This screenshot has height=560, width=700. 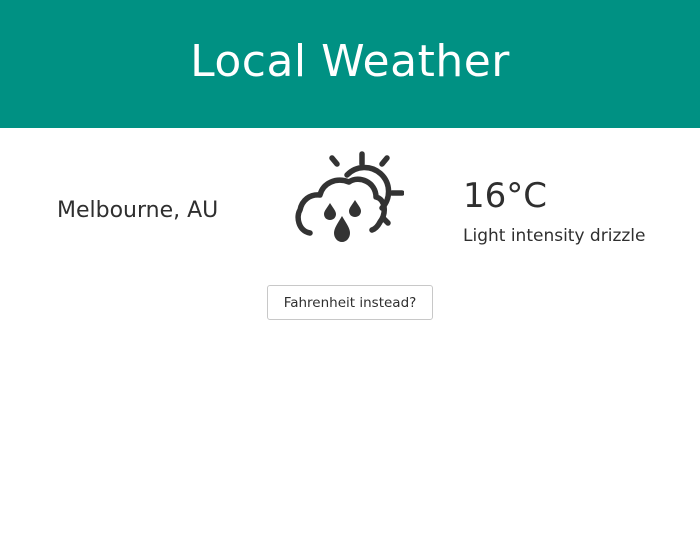 What do you see at coordinates (554, 236) in the screenshot?
I see `weather-description: Light intensity drizzle` at bounding box center [554, 236].